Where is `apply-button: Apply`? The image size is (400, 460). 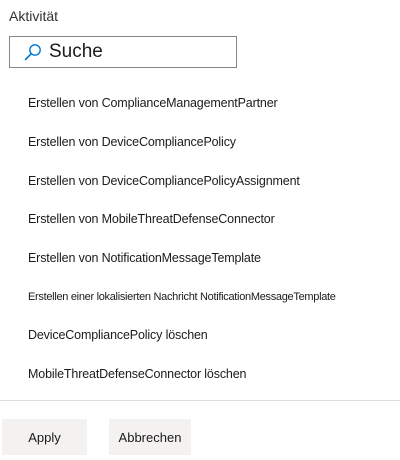 apply-button: Apply is located at coordinates (44, 437).